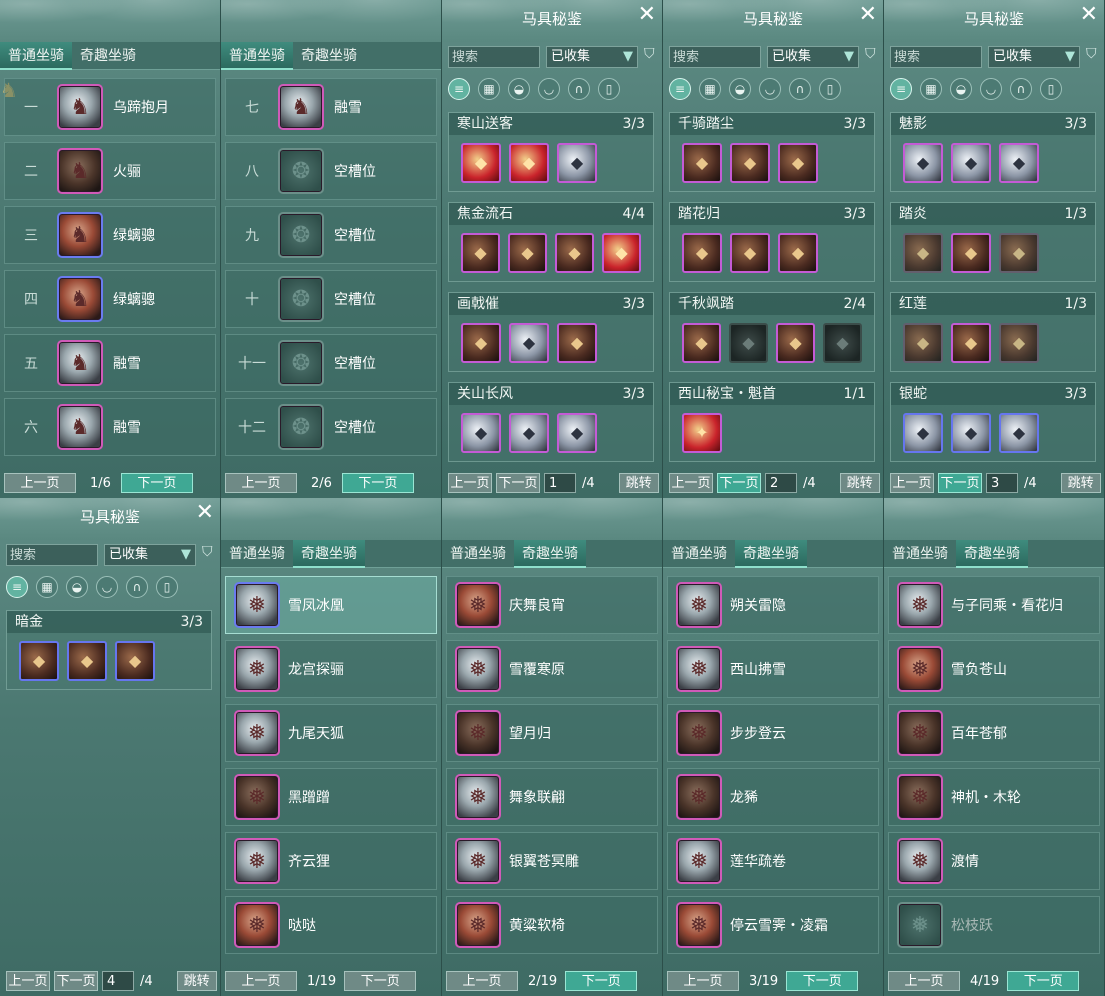 The image size is (1105, 996). What do you see at coordinates (551, 332) in the screenshot?
I see `equipment-set: 画戟催 3/3 ◆ ◆ ◆` at bounding box center [551, 332].